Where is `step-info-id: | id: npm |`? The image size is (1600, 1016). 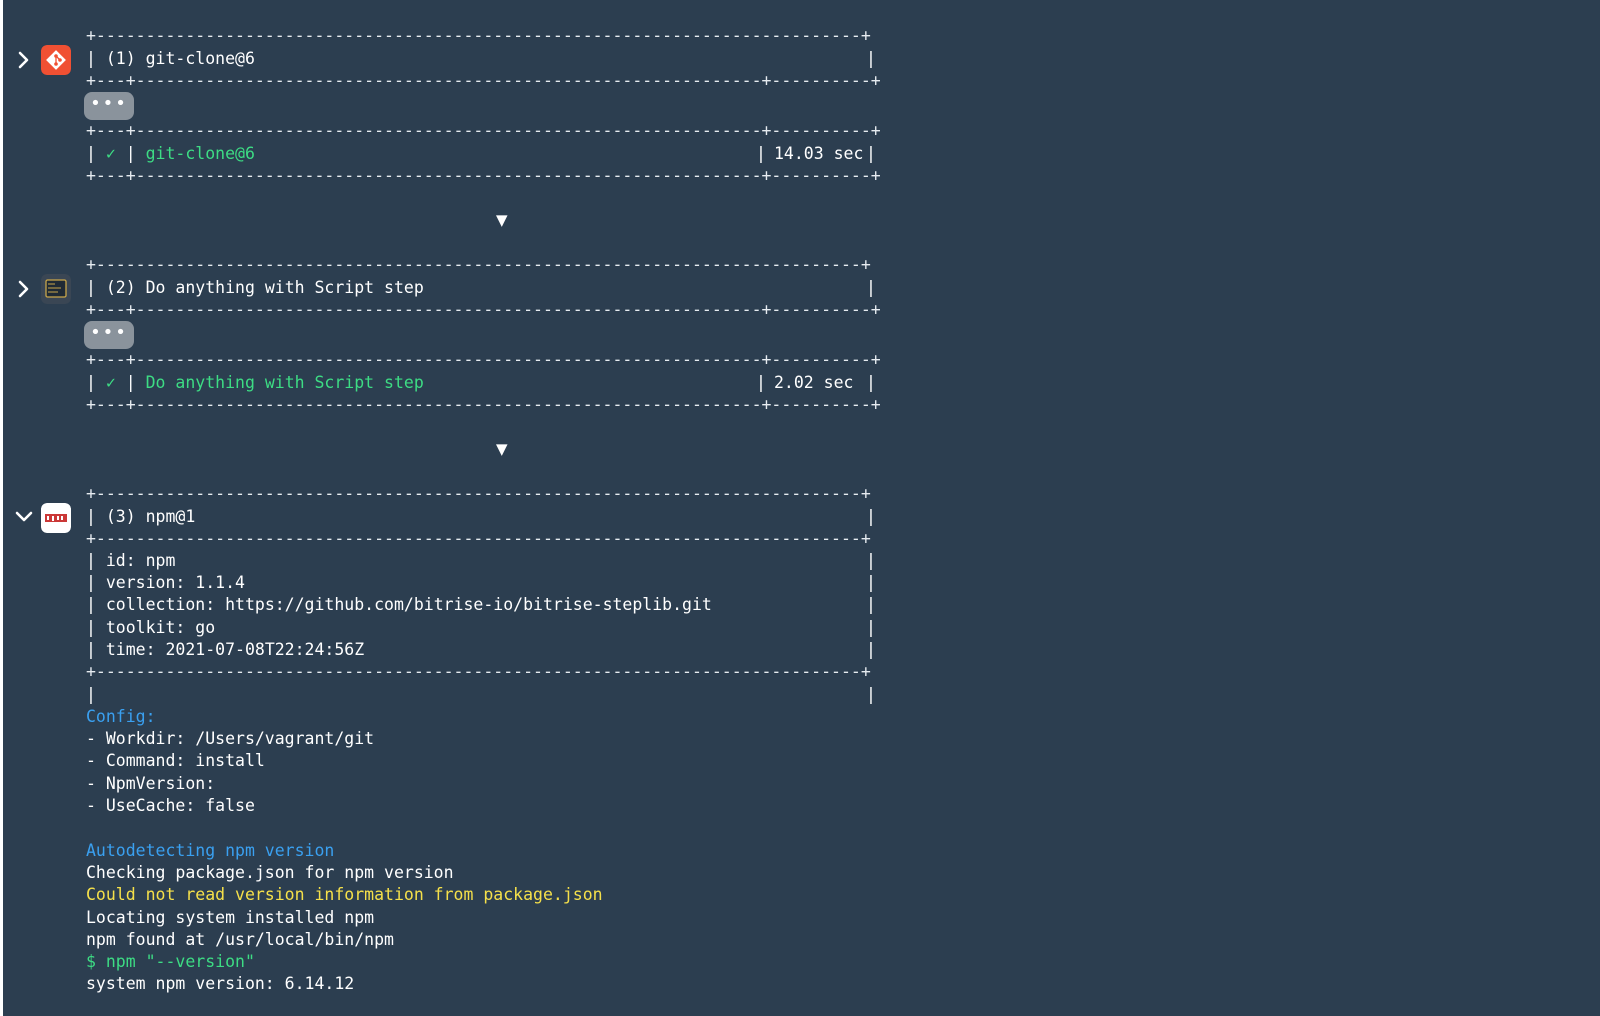 step-info-id: | id: npm | is located at coordinates (481, 560).